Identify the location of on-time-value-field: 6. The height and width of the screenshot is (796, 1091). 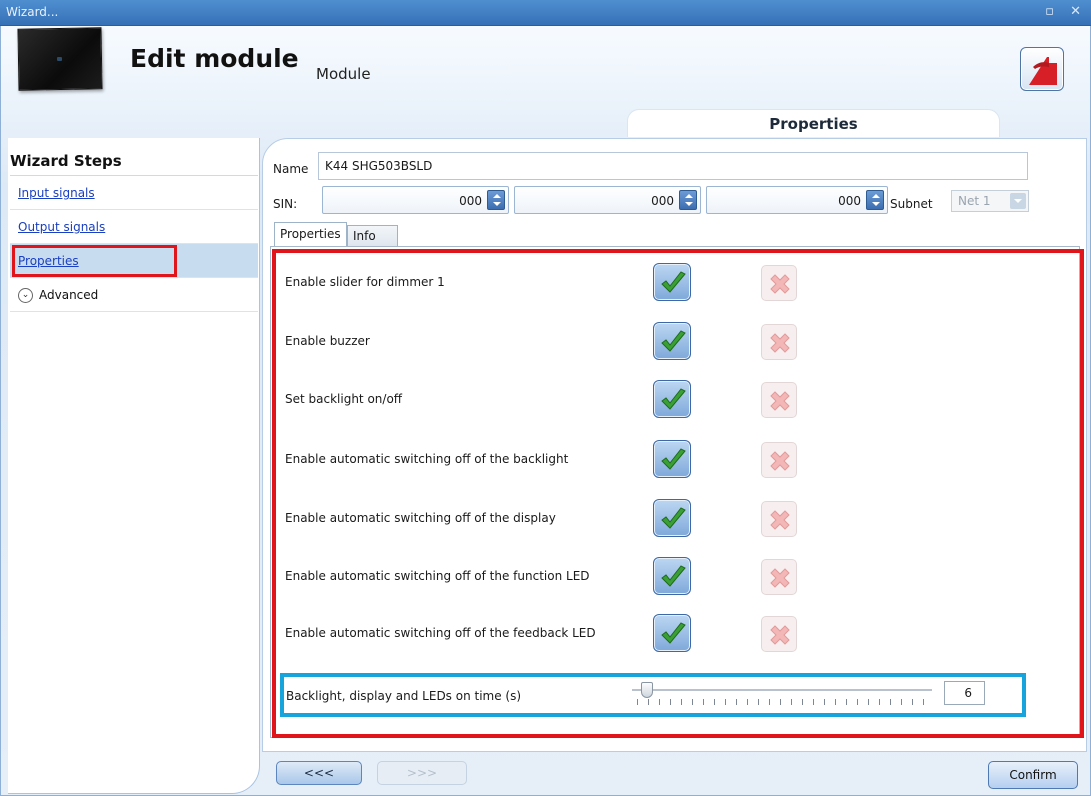
(964, 693).